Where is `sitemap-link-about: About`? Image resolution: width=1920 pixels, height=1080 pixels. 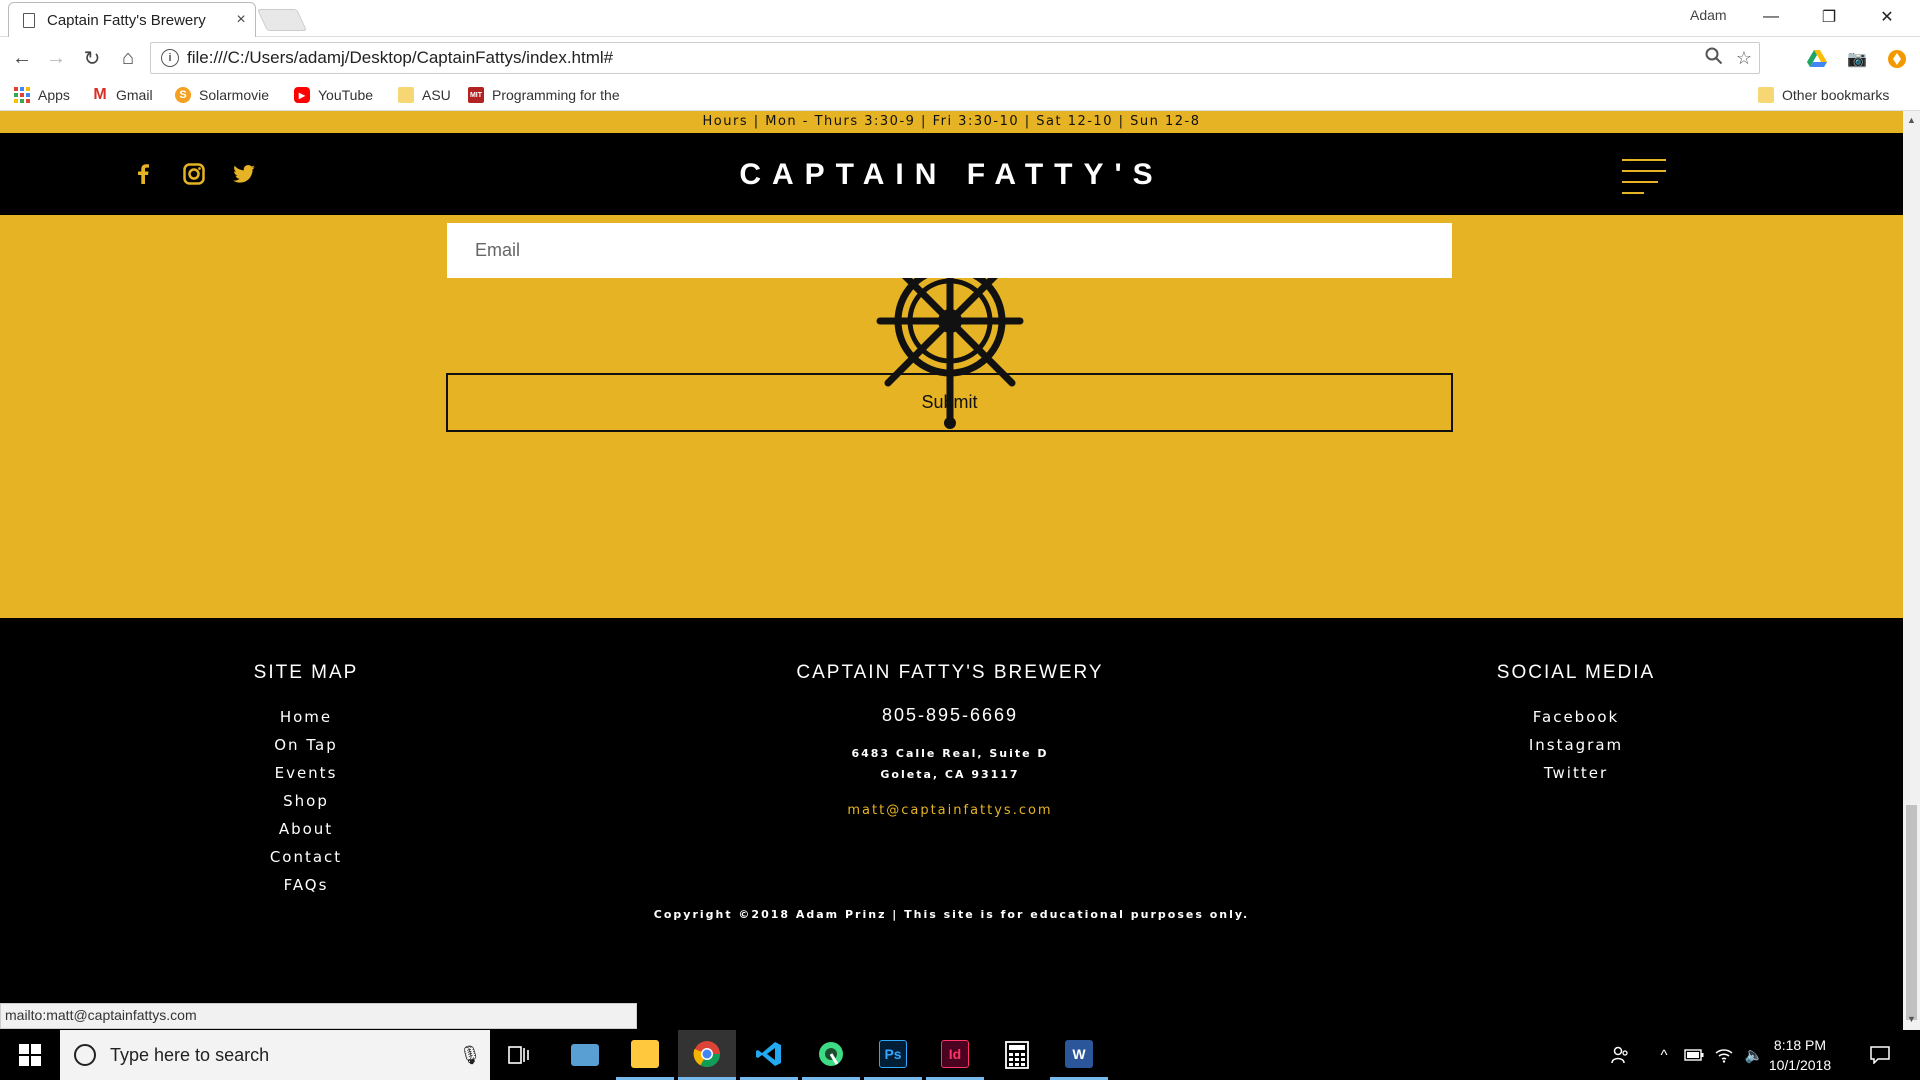 sitemap-link-about: About is located at coordinates (306, 829).